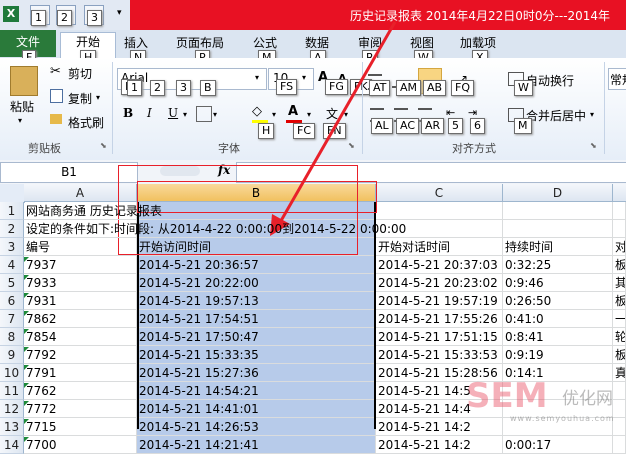 Image resolution: width=626 pixels, height=454 pixels. What do you see at coordinates (587, 399) in the screenshot?
I see `watermark-cn: 优化网` at bounding box center [587, 399].